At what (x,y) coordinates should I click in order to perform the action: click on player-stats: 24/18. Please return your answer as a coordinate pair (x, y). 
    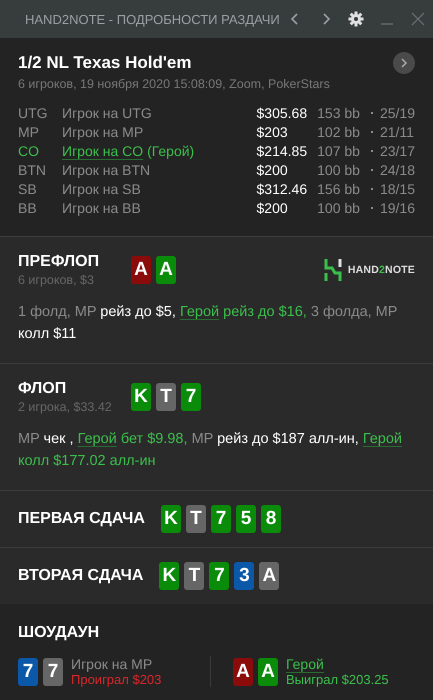
    Looking at the image, I should click on (397, 170).